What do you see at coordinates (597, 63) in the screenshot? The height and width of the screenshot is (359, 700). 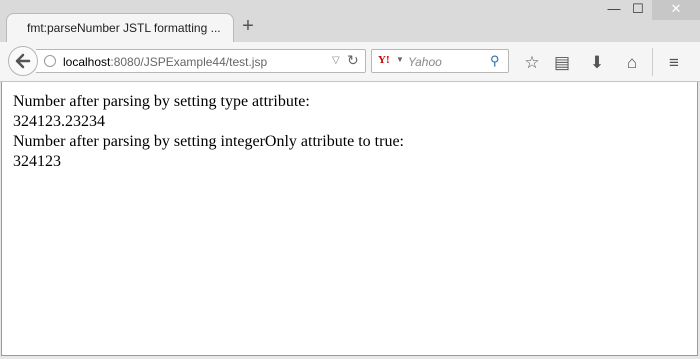 I see `download-icon: ⬇` at bounding box center [597, 63].